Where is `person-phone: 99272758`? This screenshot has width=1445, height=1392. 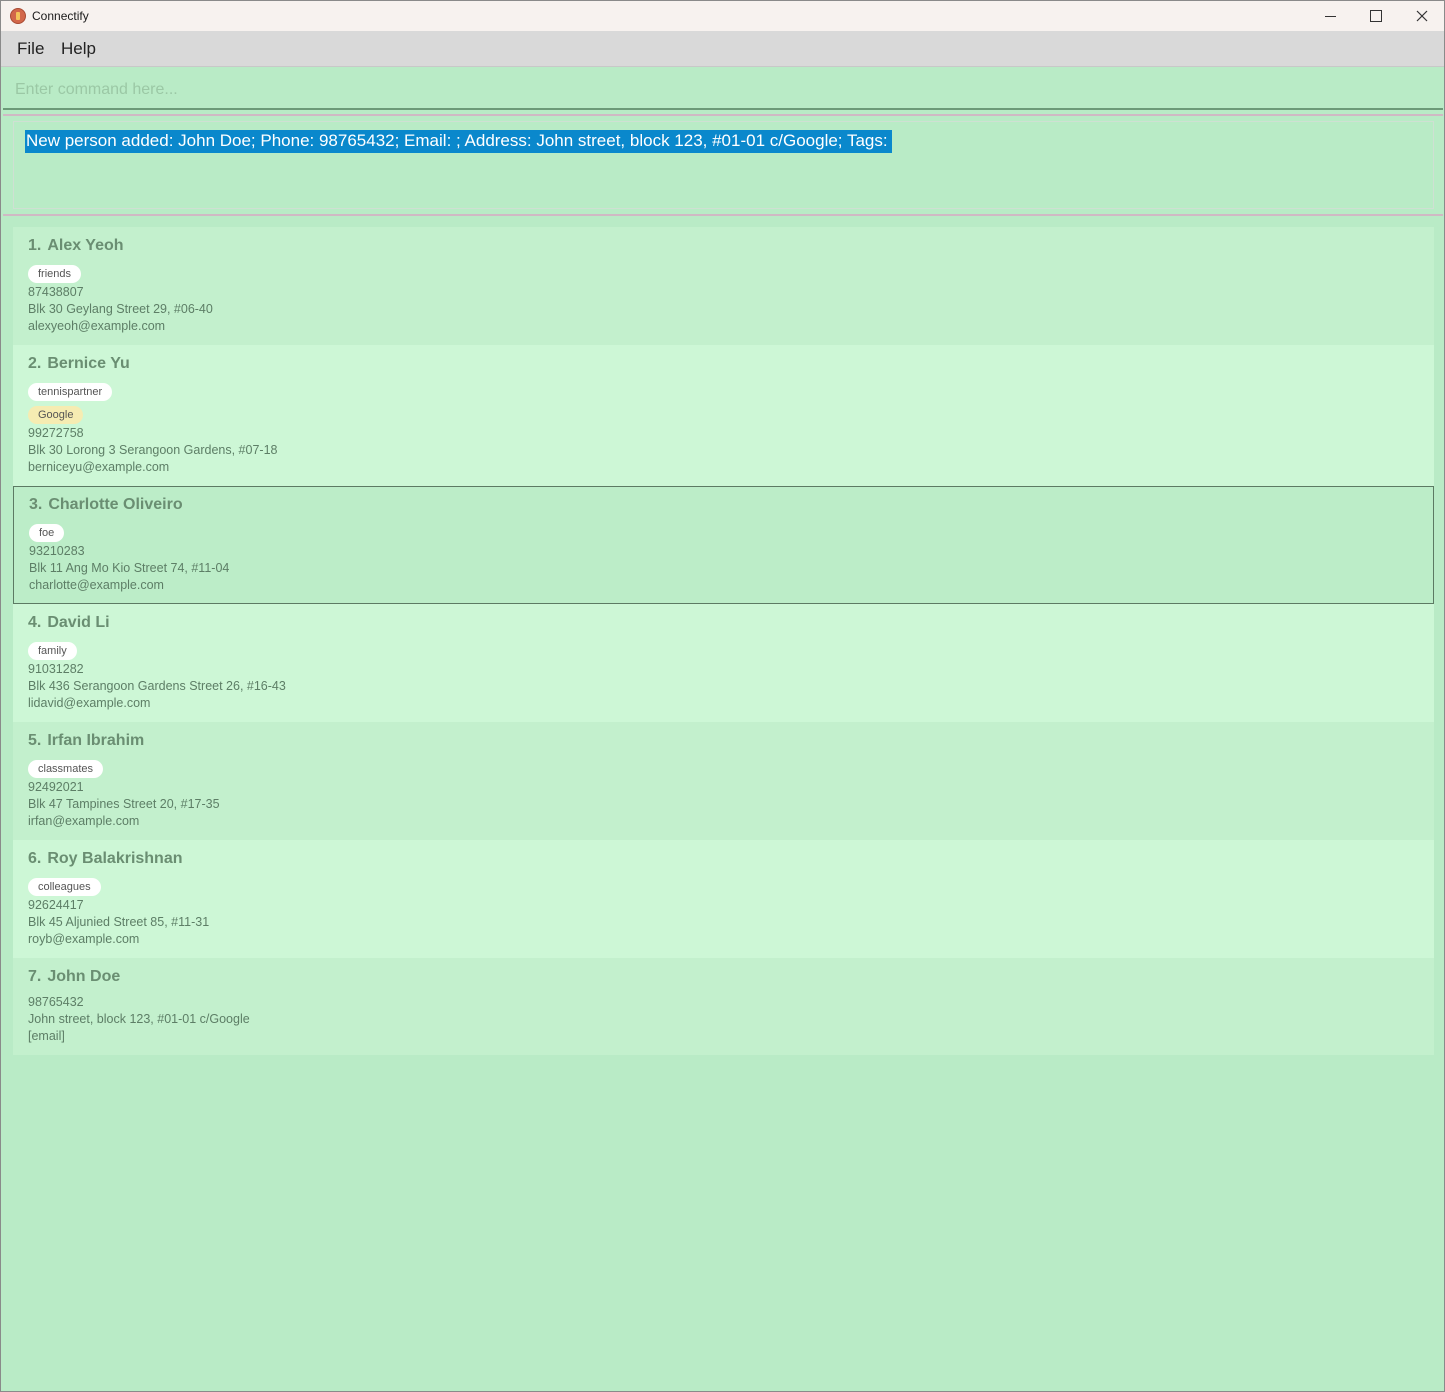
person-phone: 99272758 is located at coordinates (56, 433).